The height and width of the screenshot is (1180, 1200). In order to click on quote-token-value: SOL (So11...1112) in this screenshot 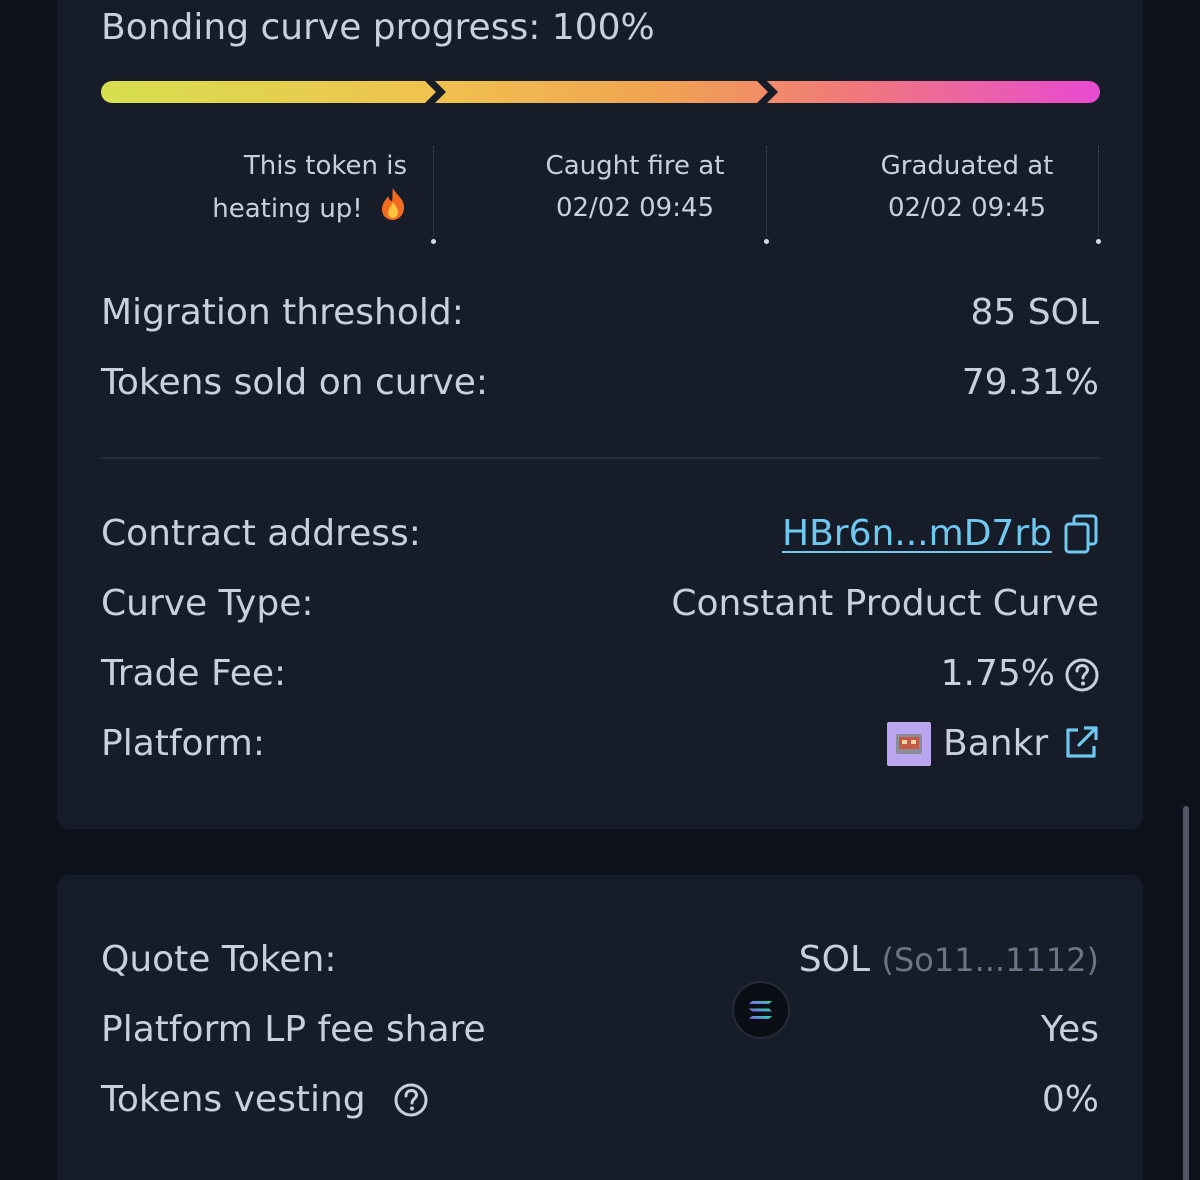, I will do `click(949, 959)`.